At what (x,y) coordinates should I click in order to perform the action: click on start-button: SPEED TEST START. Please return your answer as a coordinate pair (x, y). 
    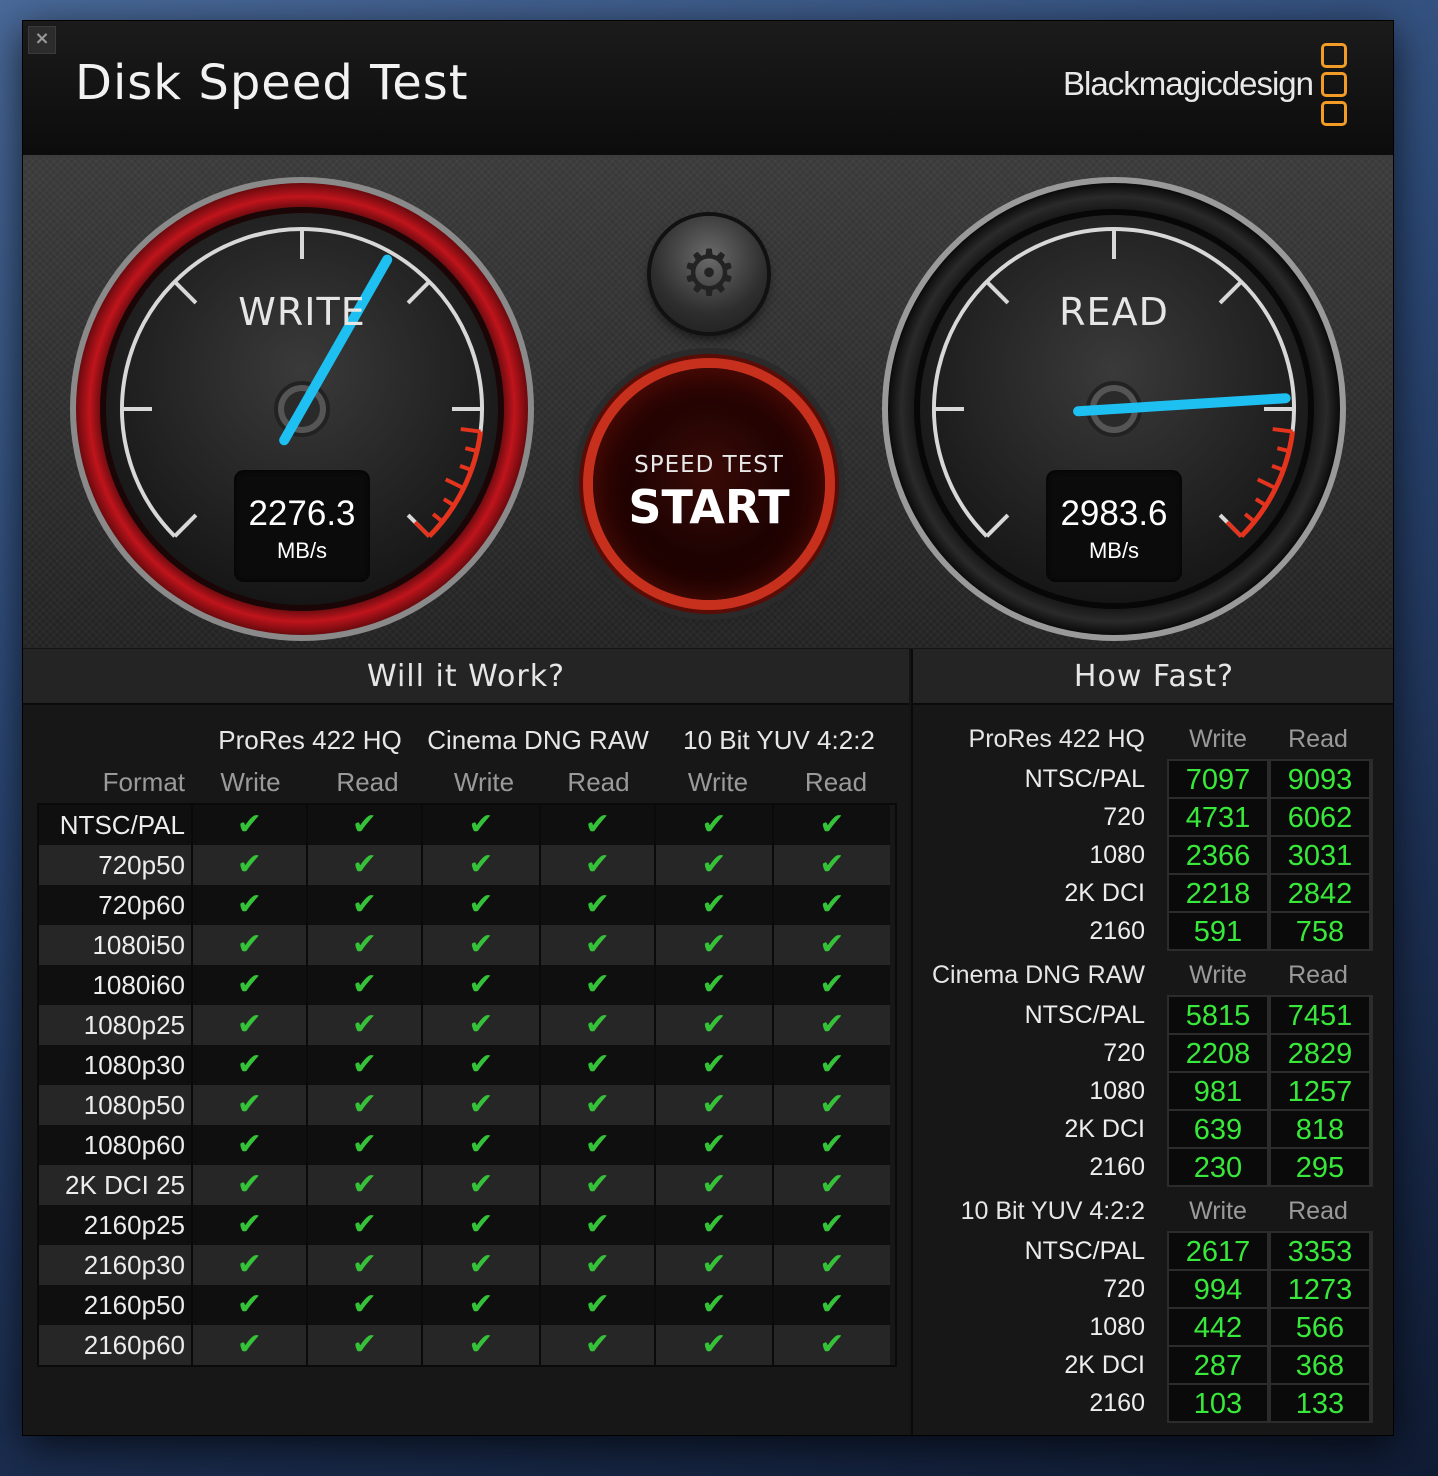
    Looking at the image, I should click on (709, 484).